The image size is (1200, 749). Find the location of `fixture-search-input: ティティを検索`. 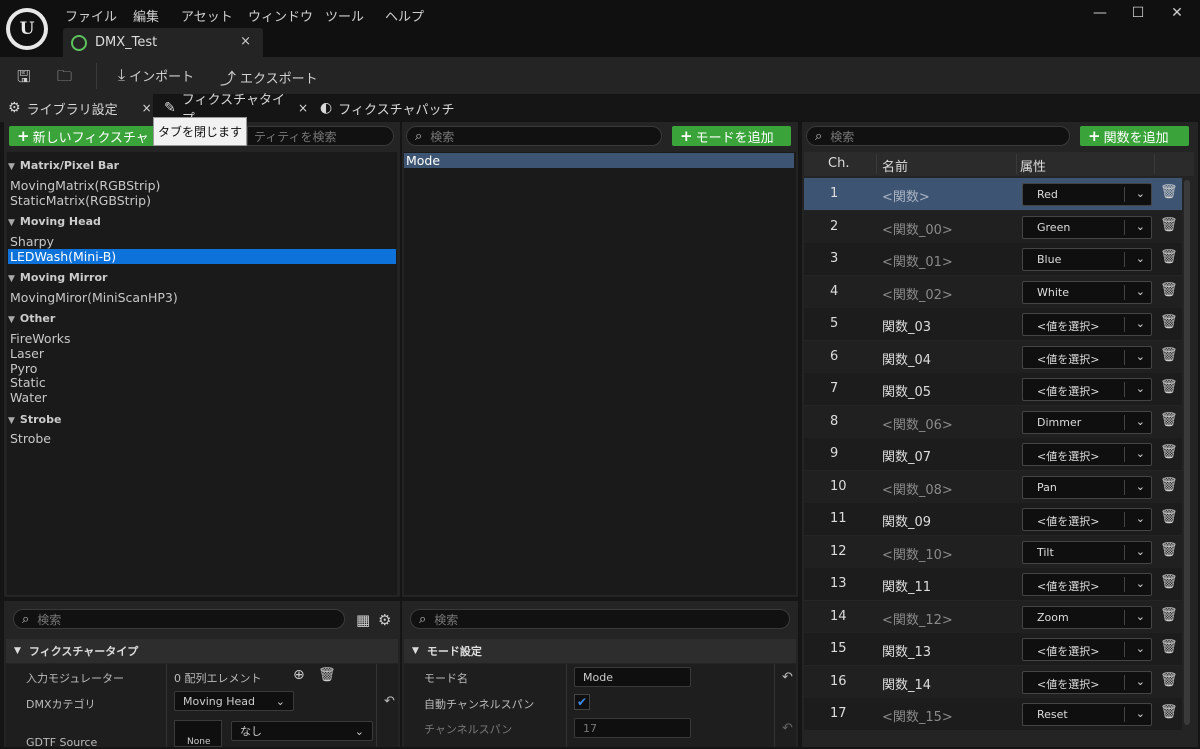

fixture-search-input: ティティを検索 is located at coordinates (320, 136).